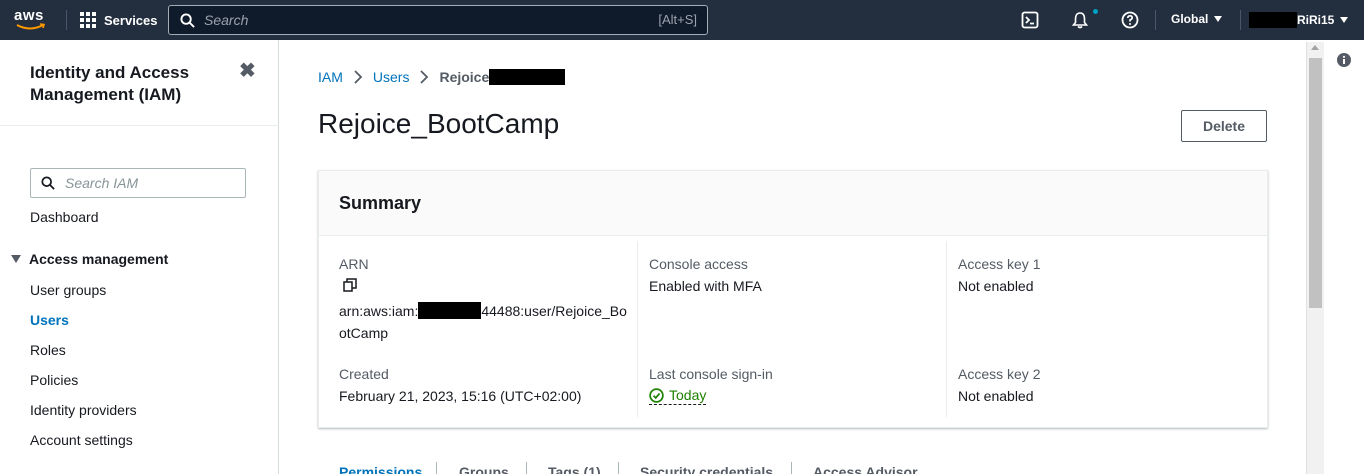  I want to click on sidebar-item-account-settings: Account settings, so click(81, 440).